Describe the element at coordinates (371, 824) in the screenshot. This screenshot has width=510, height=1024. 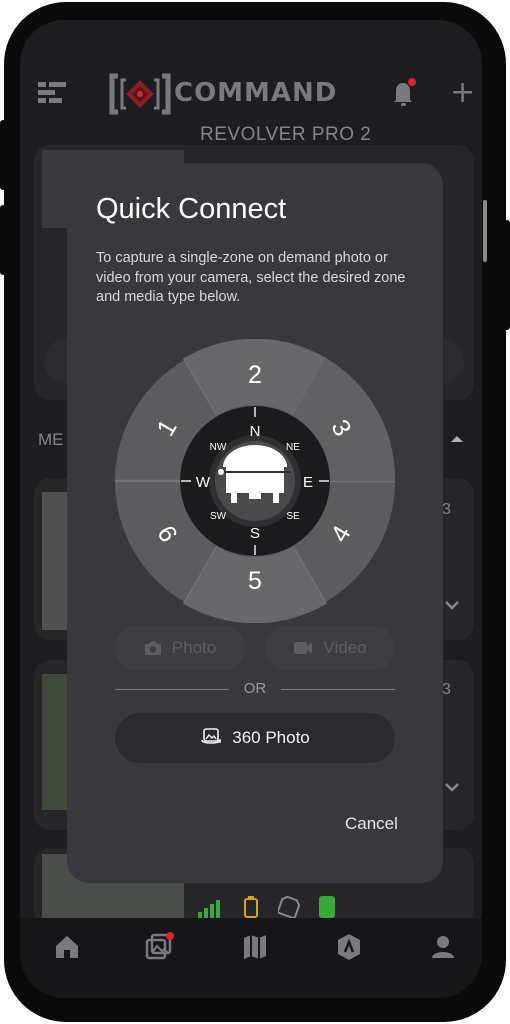
I see `cancel-button: Cancel` at that location.